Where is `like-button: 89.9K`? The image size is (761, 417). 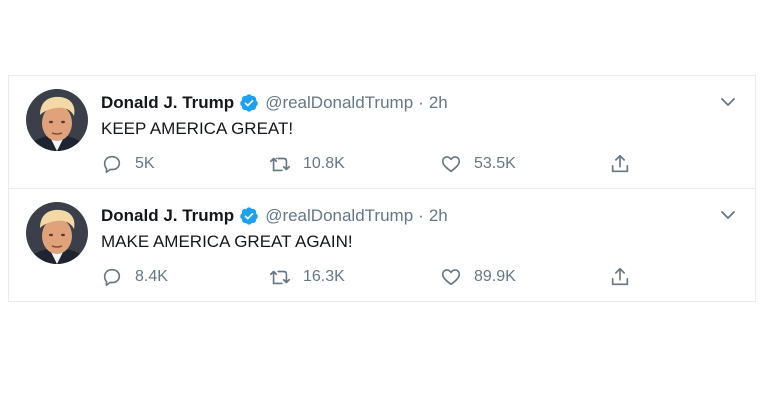 like-button: 89.9K is located at coordinates (478, 277).